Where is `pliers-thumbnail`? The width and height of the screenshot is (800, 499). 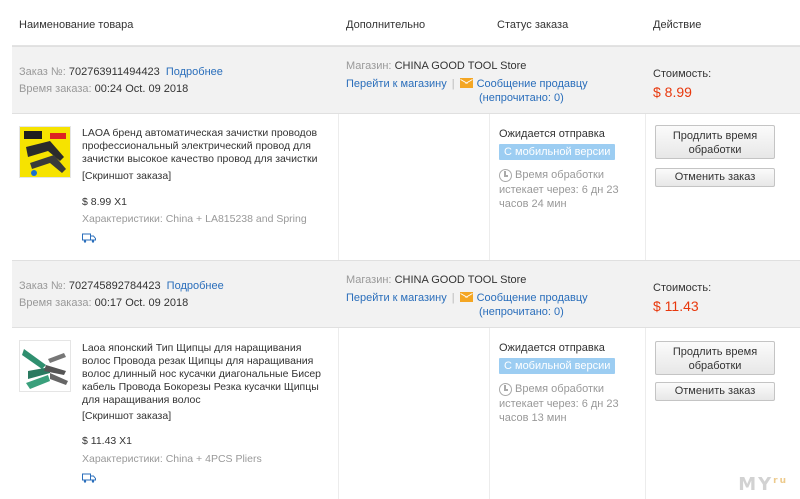 pliers-thumbnail is located at coordinates (45, 366).